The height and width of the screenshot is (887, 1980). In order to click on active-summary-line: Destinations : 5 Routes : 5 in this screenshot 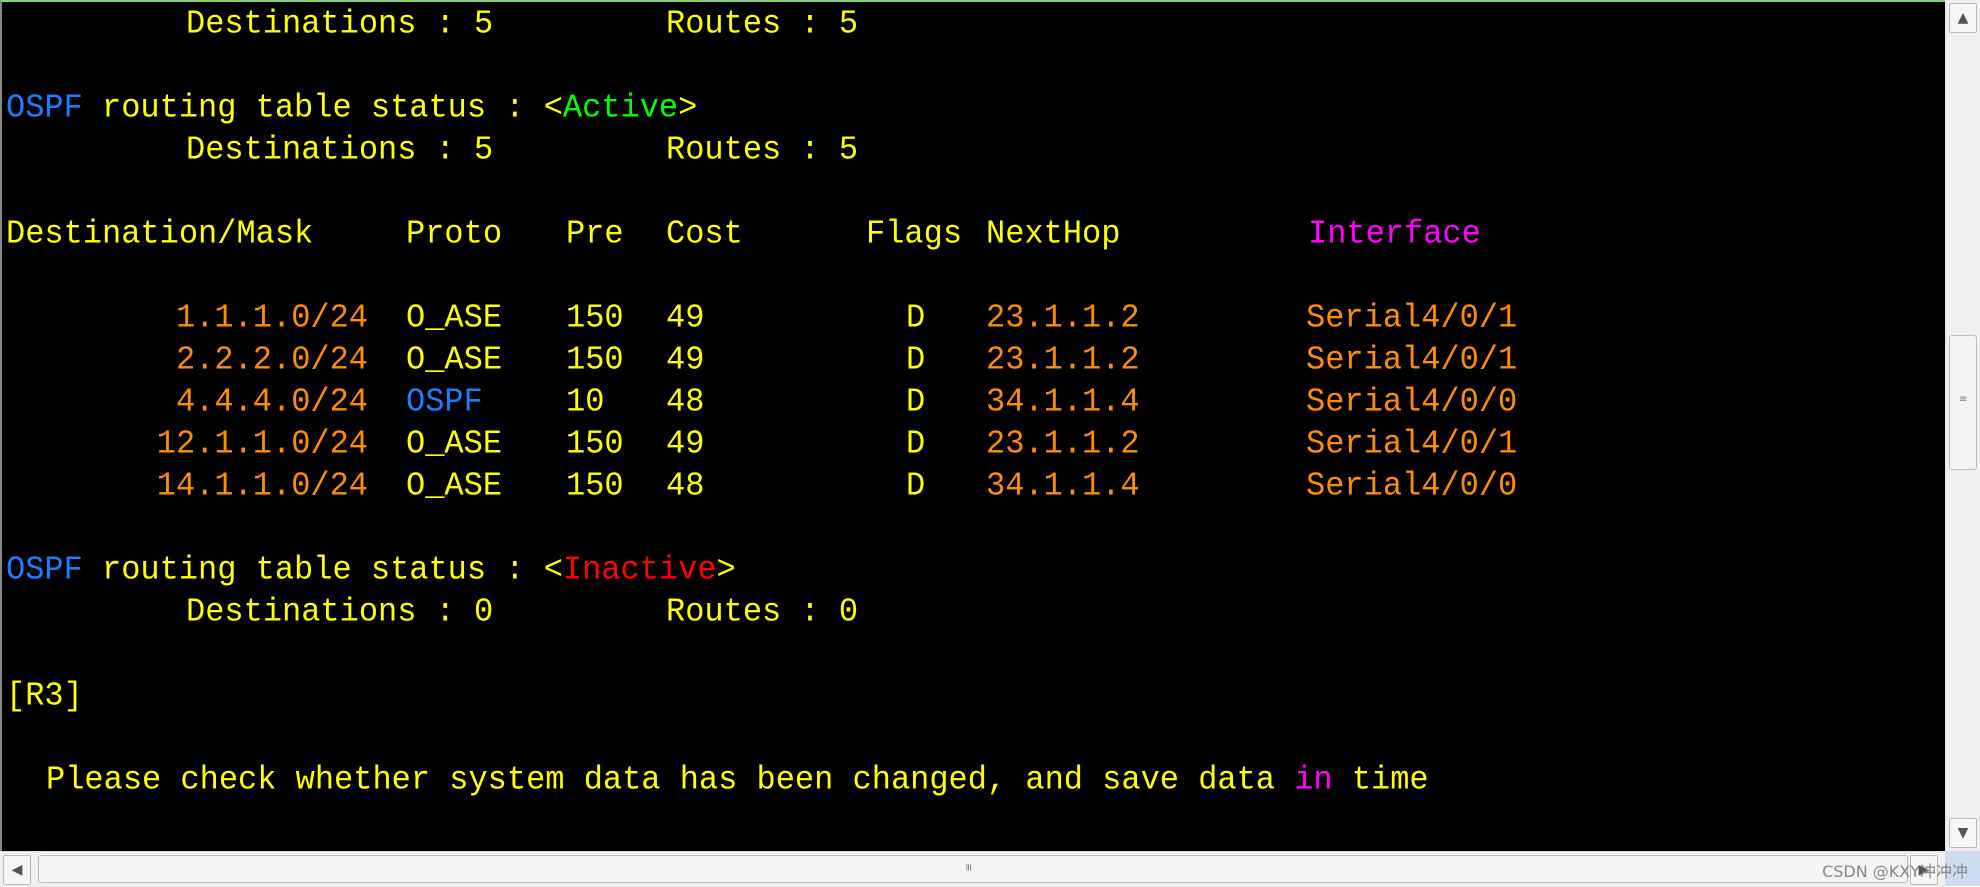, I will do `click(430, 150)`.